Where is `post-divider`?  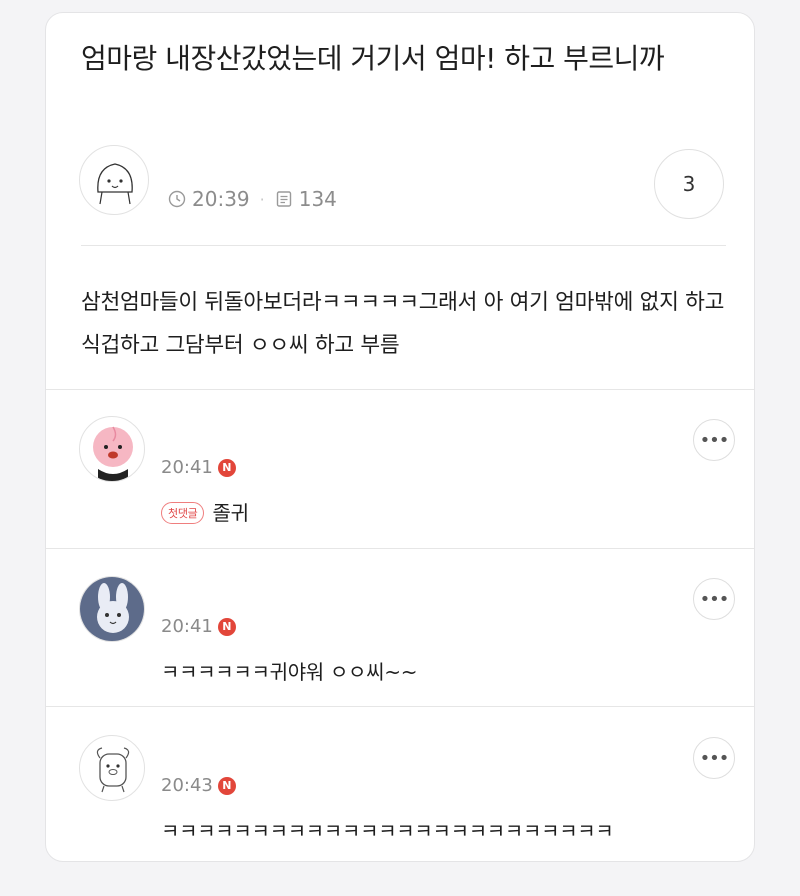
post-divider is located at coordinates (400, 389).